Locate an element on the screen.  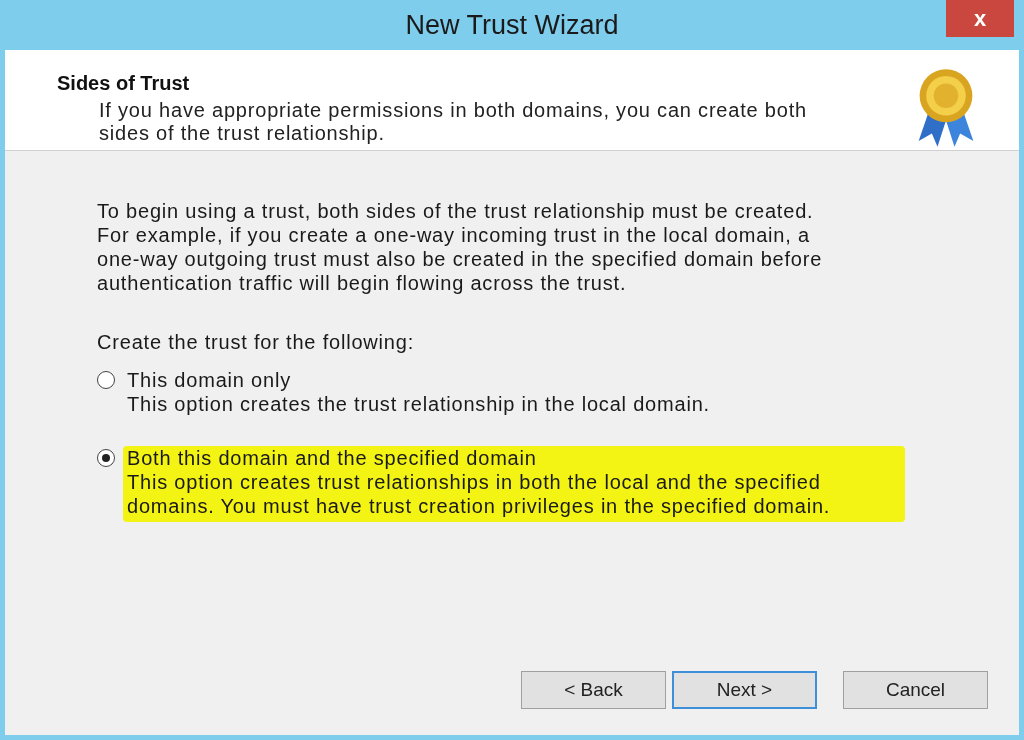
option-description: This option creates trust relationships in both the local and the specified domains. You must have trust creation privileges in the specified domain. is located at coordinates (479, 494).